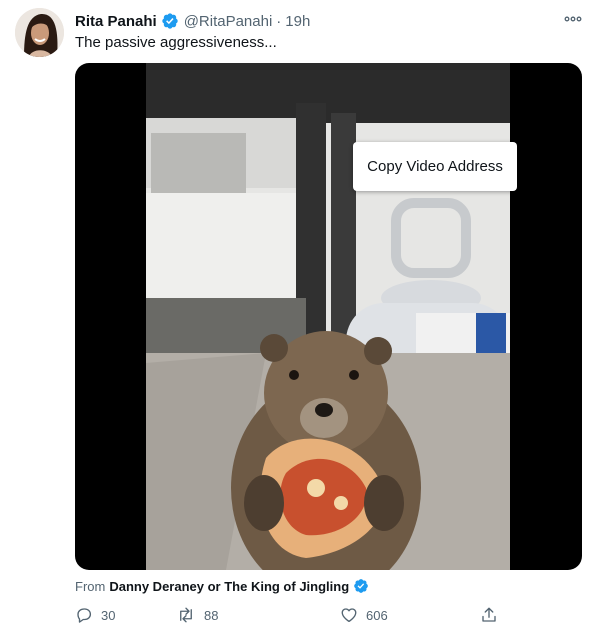 This screenshot has height=634, width=598. I want to click on reply-count: 30, so click(108, 615).